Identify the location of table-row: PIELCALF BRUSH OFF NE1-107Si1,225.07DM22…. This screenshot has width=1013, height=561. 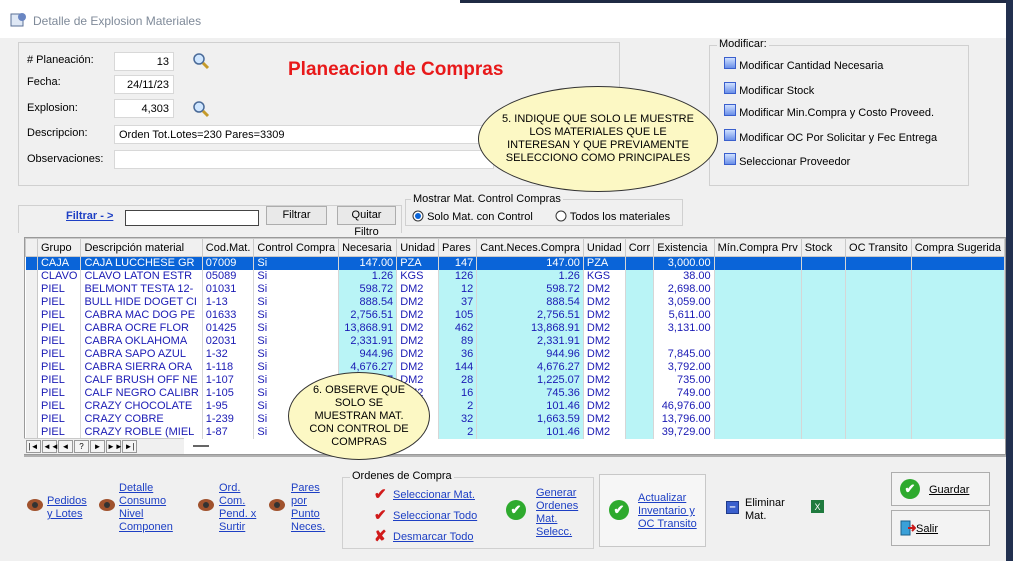
(515, 380).